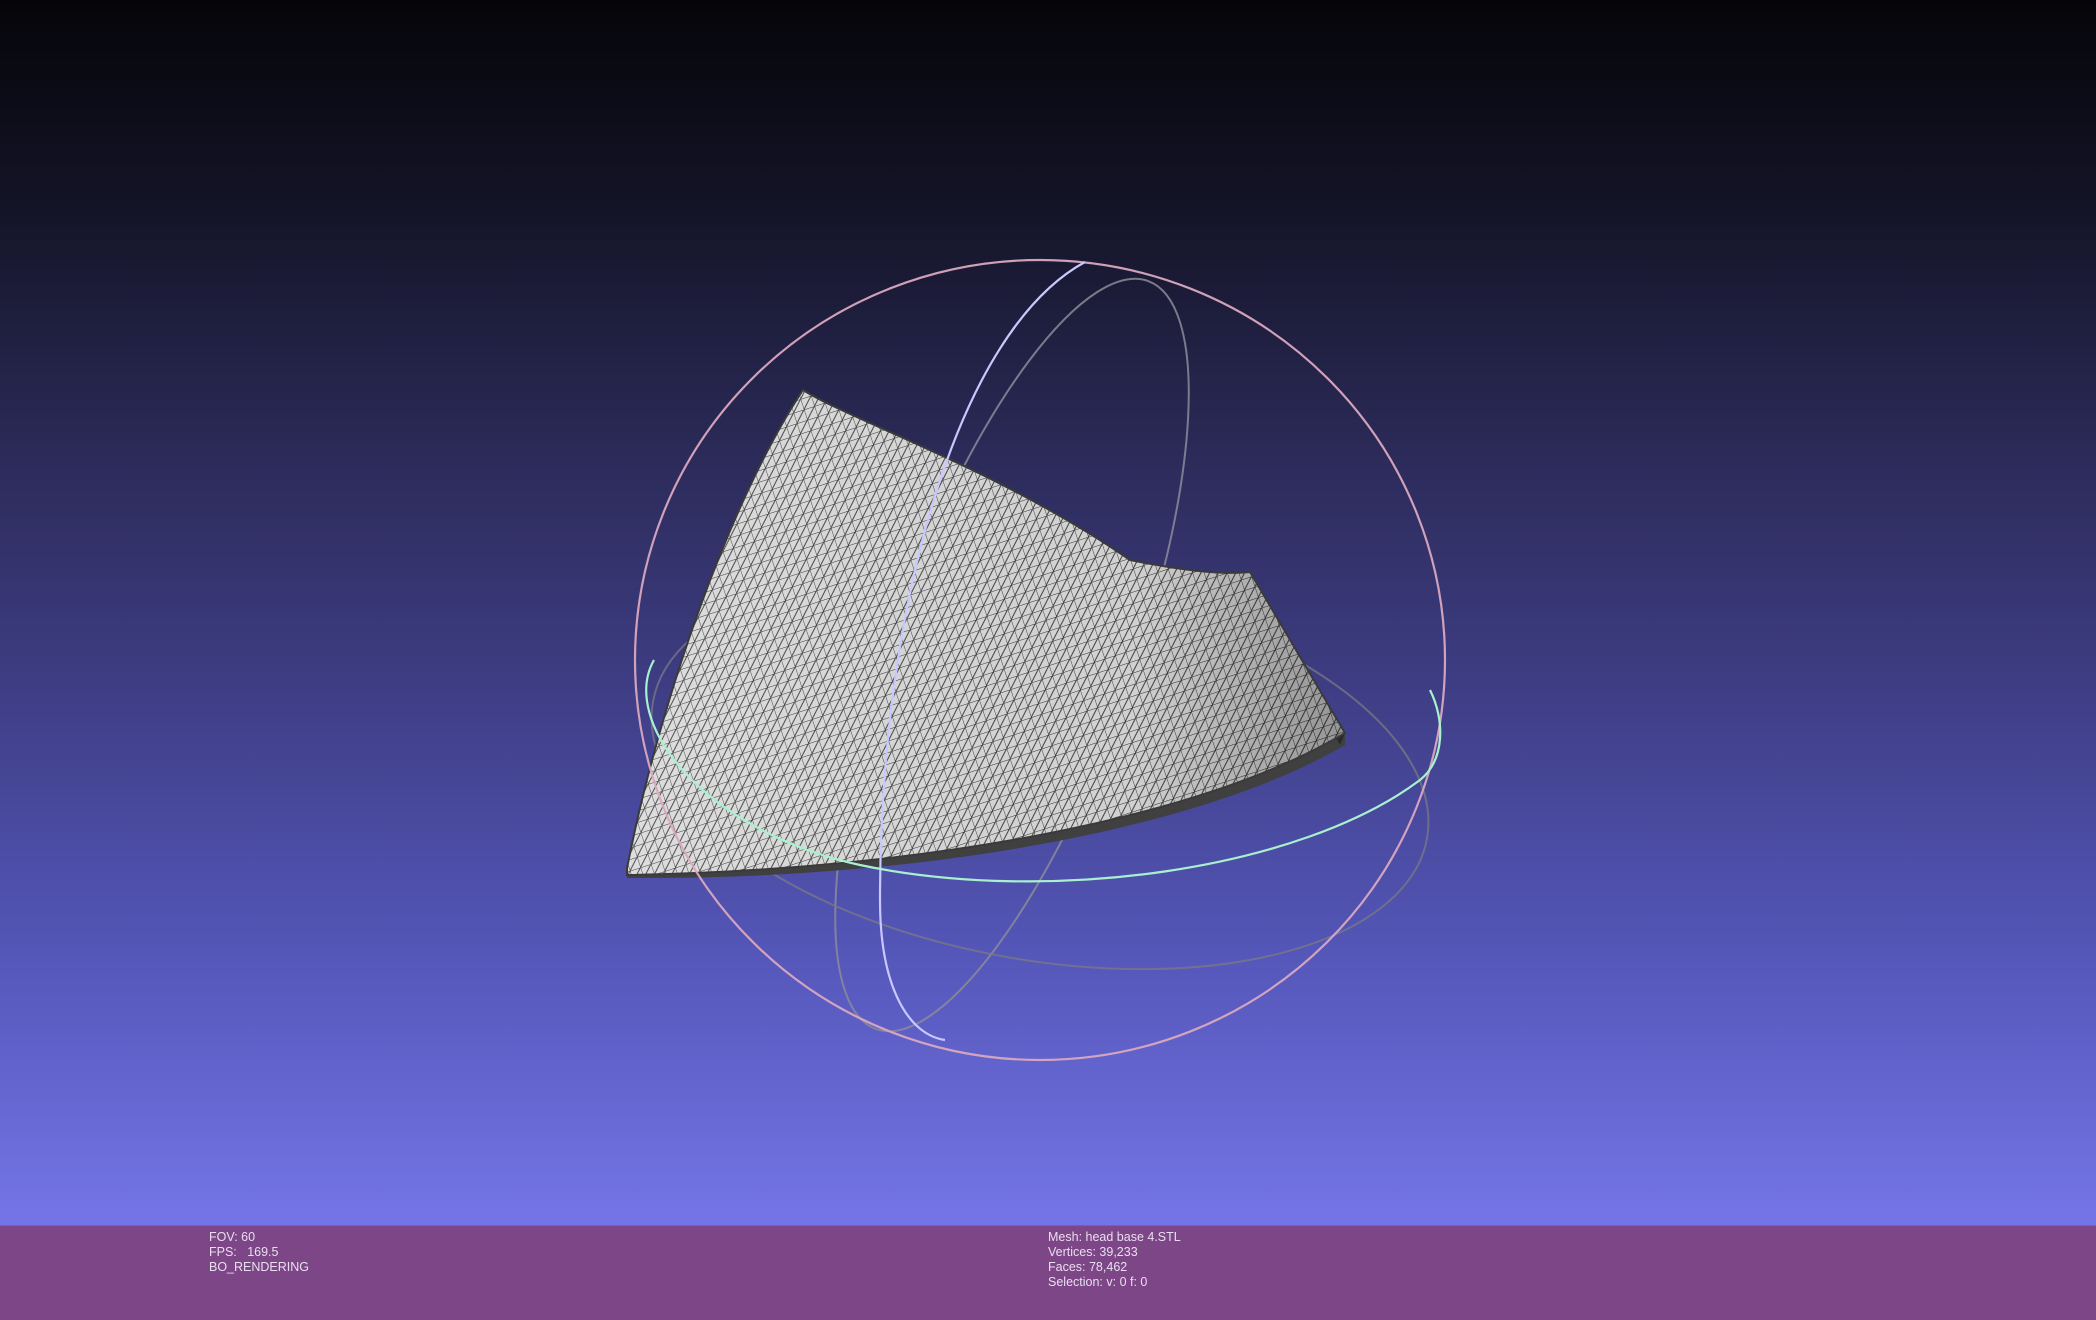 The image size is (2096, 1320). I want to click on faces-readout: Faces: 78,462, so click(1088, 1267).